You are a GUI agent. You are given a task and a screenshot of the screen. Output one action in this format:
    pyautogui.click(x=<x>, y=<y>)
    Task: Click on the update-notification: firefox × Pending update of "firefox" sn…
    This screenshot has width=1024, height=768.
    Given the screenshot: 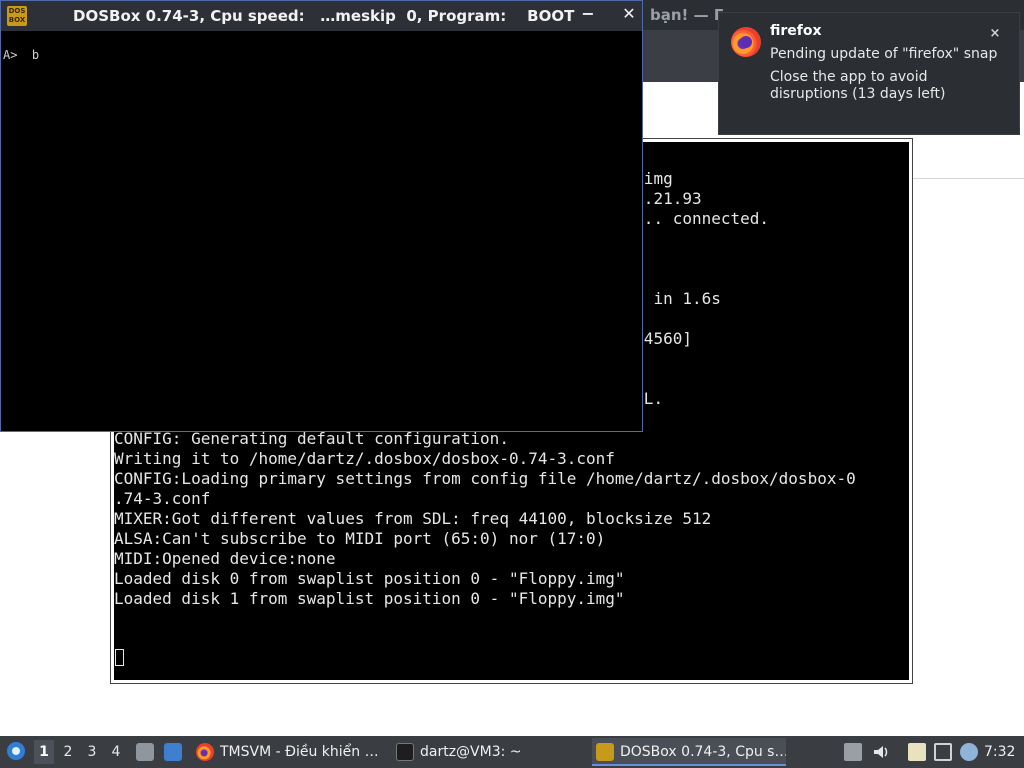 What is the action you would take?
    pyautogui.click(x=869, y=73)
    